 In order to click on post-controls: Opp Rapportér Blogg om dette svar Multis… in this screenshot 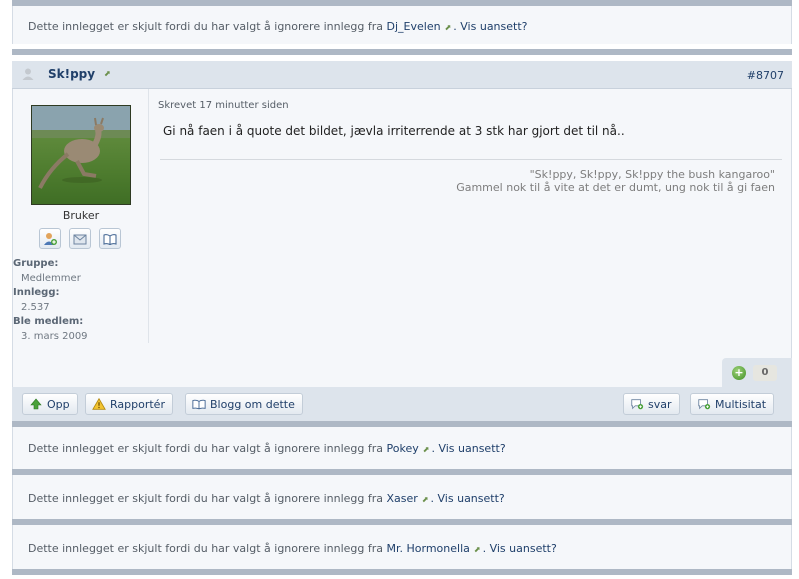, I will do `click(402, 404)`.